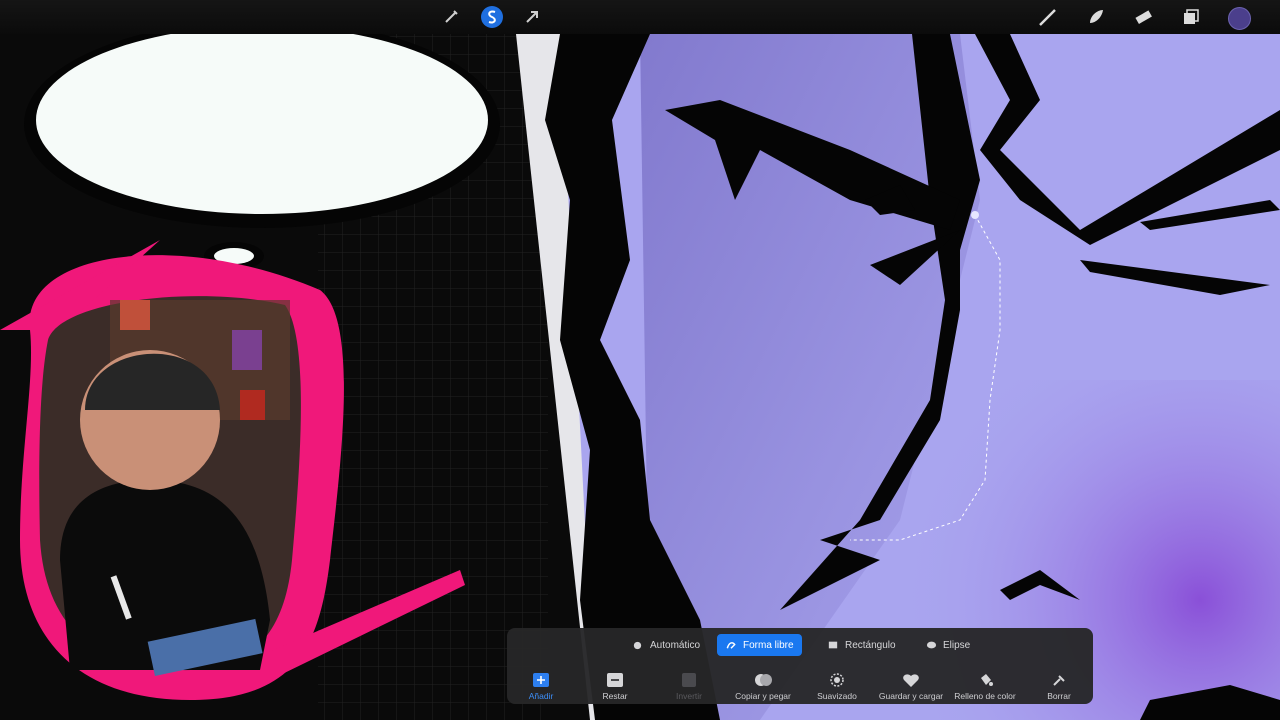 This screenshot has width=1280, height=720. Describe the element at coordinates (615, 696) in the screenshot. I see `subtract-label: Restar` at that location.